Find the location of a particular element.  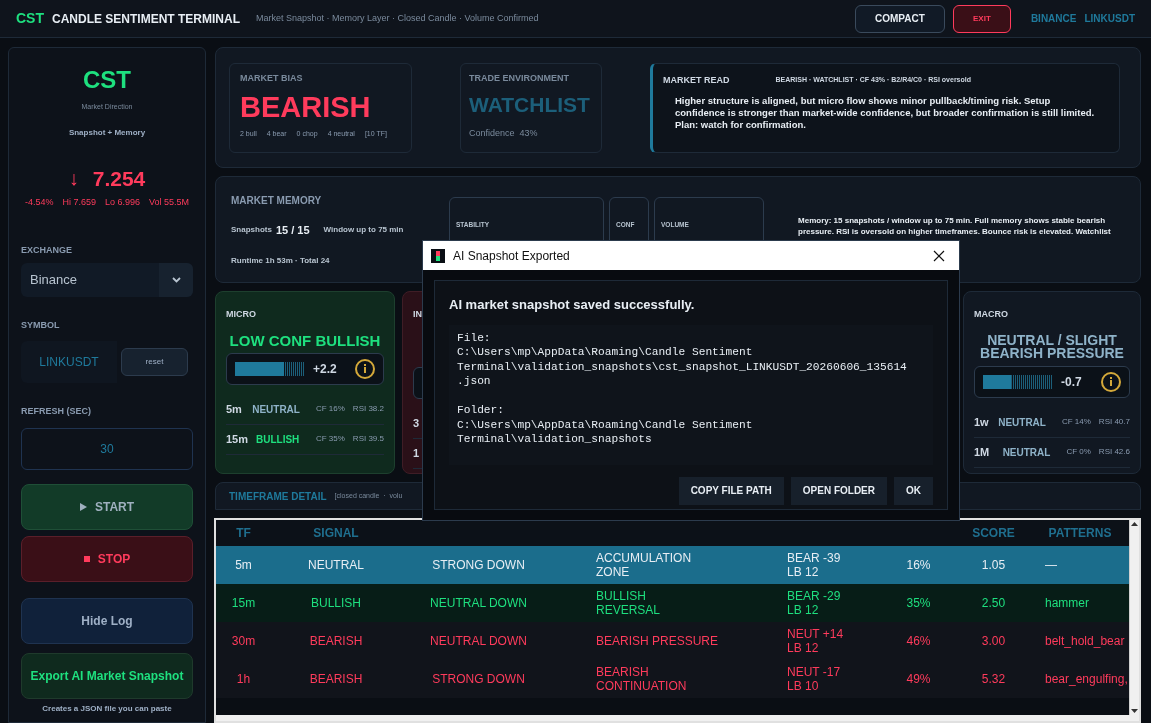

table-row: 1h BEARISH STRONG DOWN BEARISH CONTINUATION NEUT -17 LB 10 49% 5.32 bear_engulfing, is located at coordinates (672, 679).